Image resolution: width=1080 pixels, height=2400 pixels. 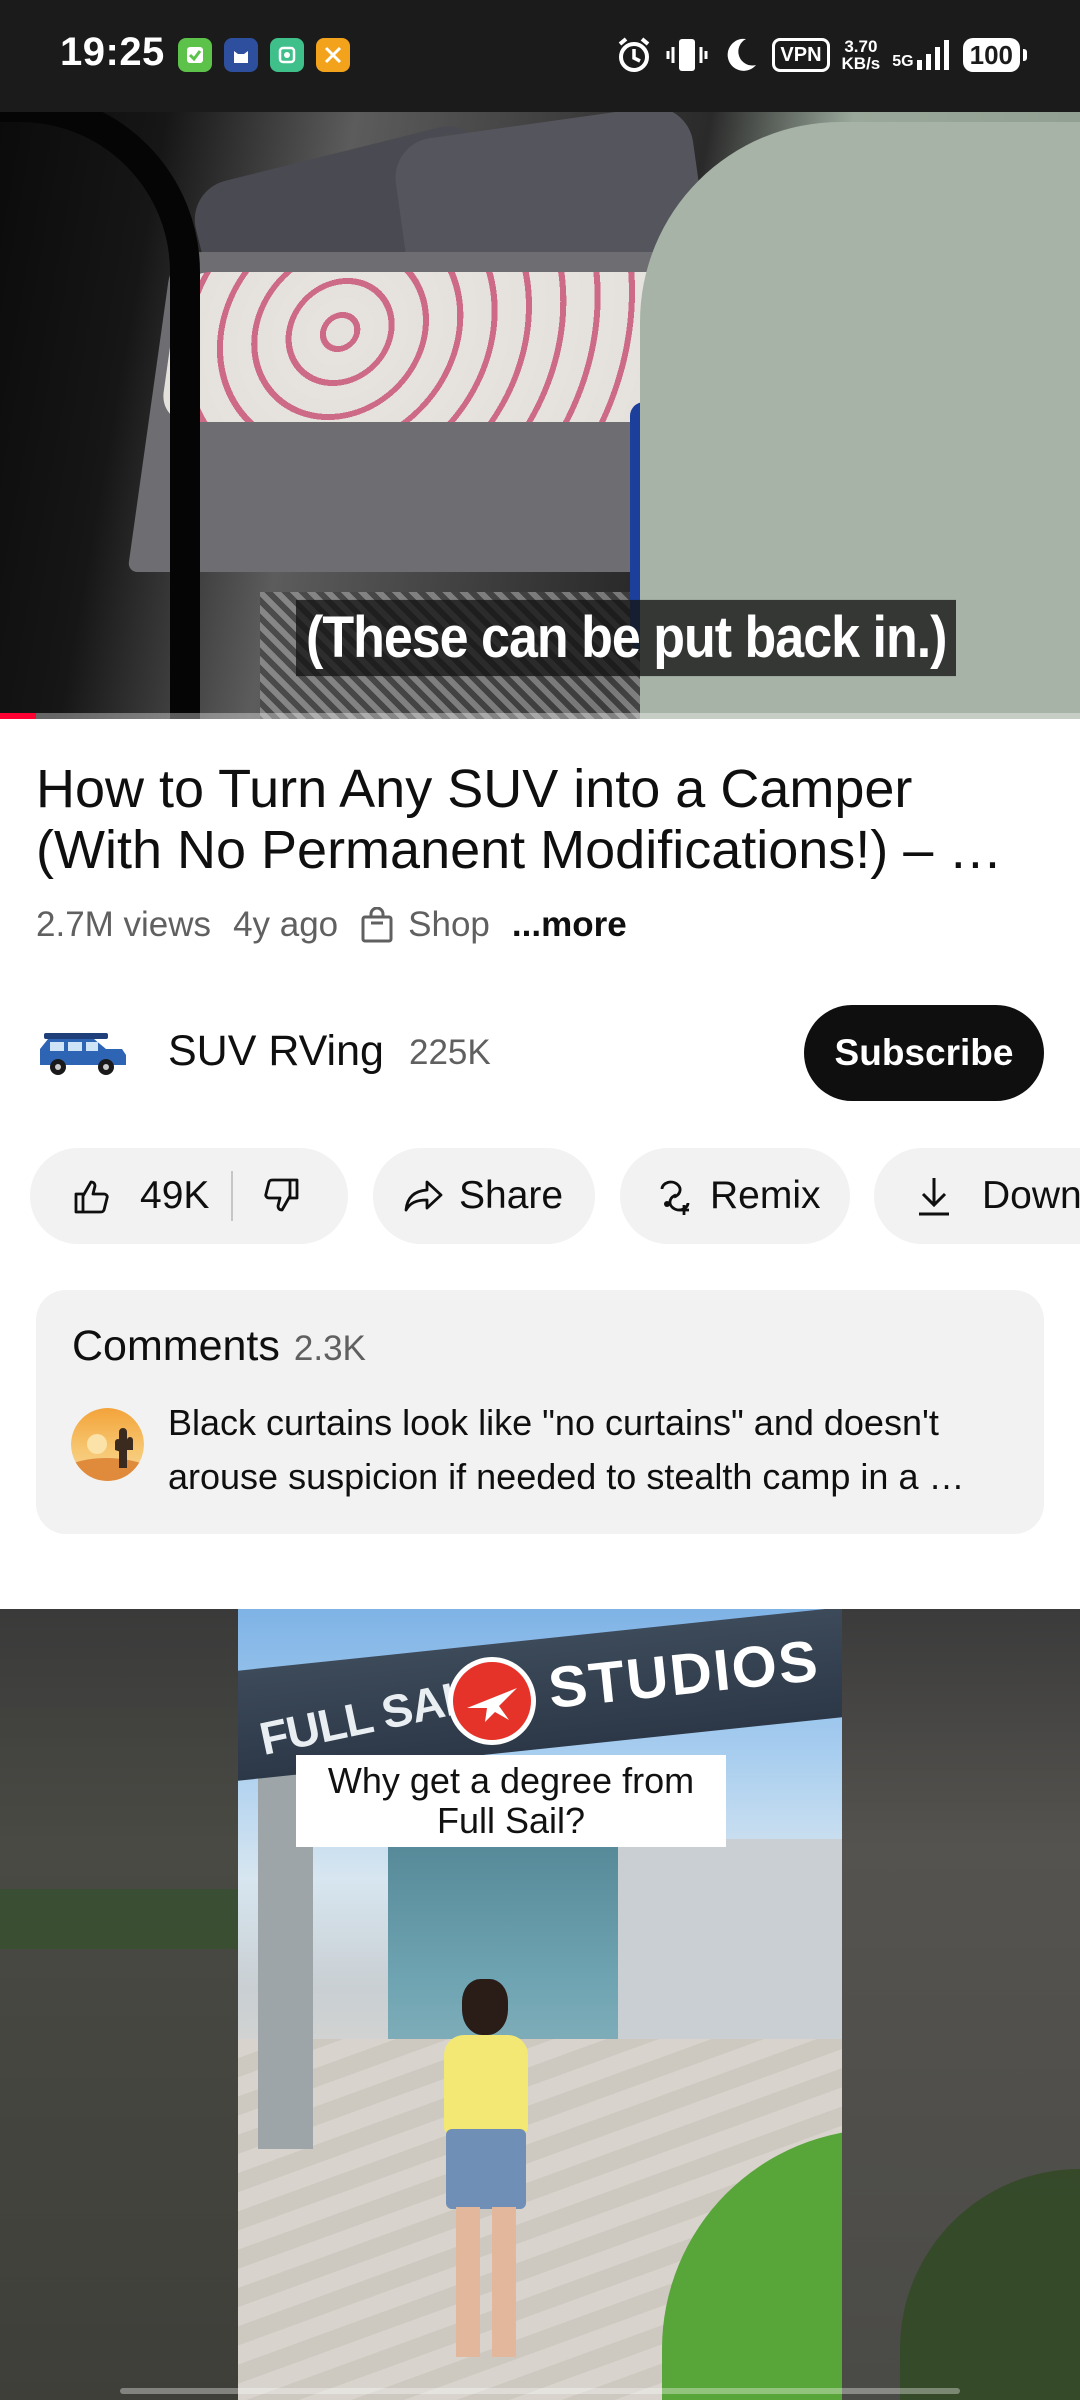 I want to click on status-bar: 19:25 VPN 3.70 KB/s 5G 100, so click(x=540, y=56).